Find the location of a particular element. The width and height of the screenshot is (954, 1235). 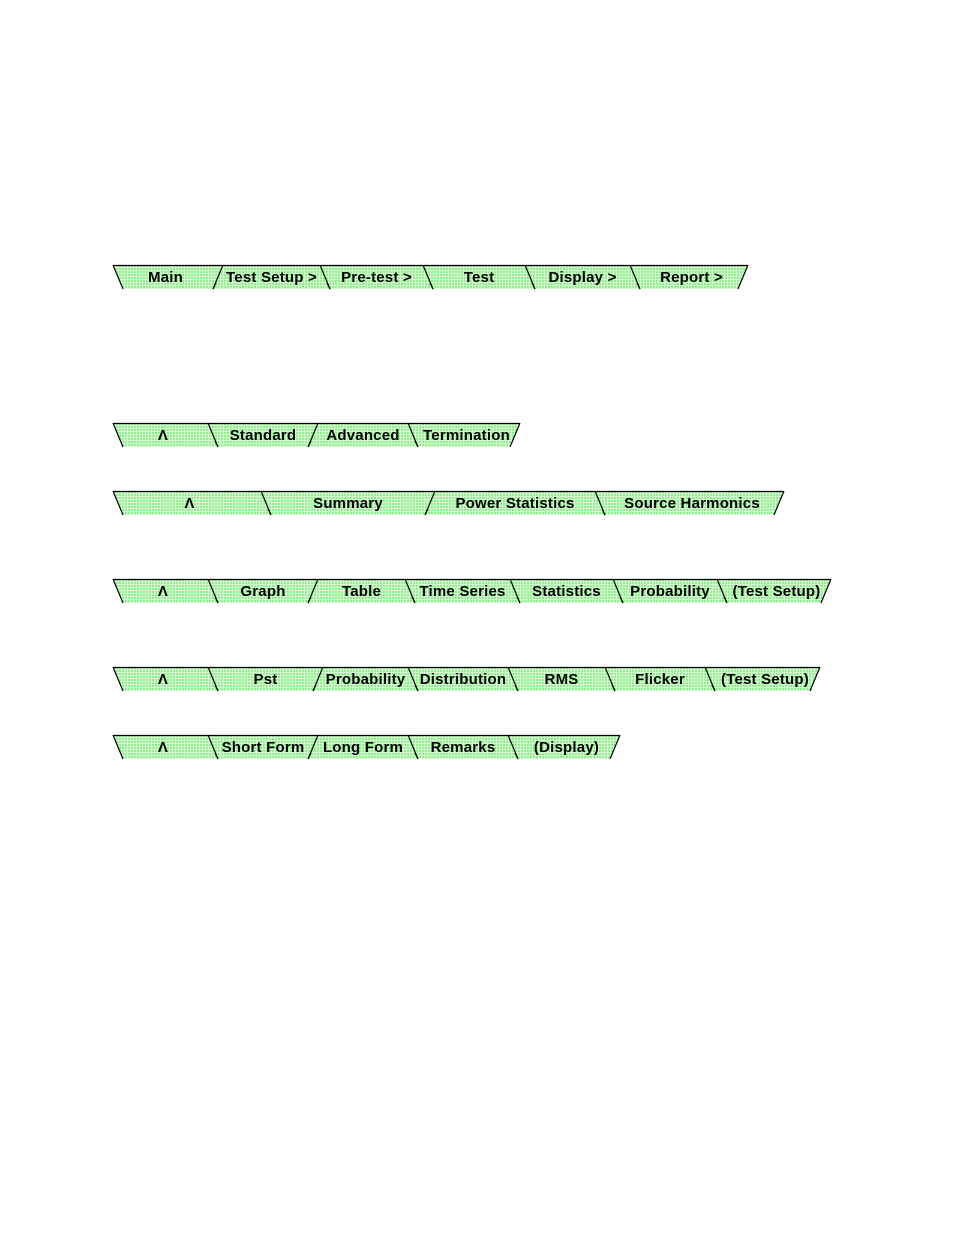

tab-pst: Pst is located at coordinates (265, 679).